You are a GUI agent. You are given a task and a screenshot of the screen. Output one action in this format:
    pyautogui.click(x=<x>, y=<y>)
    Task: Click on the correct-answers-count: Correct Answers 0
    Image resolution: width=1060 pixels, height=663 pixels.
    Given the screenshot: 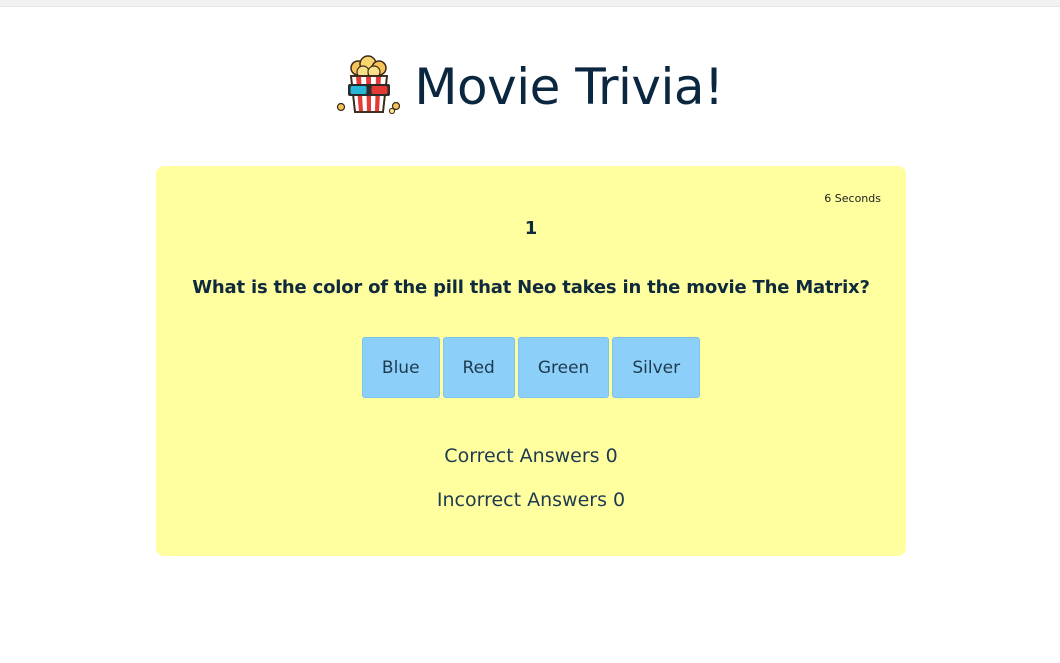 What is the action you would take?
    pyautogui.click(x=531, y=456)
    